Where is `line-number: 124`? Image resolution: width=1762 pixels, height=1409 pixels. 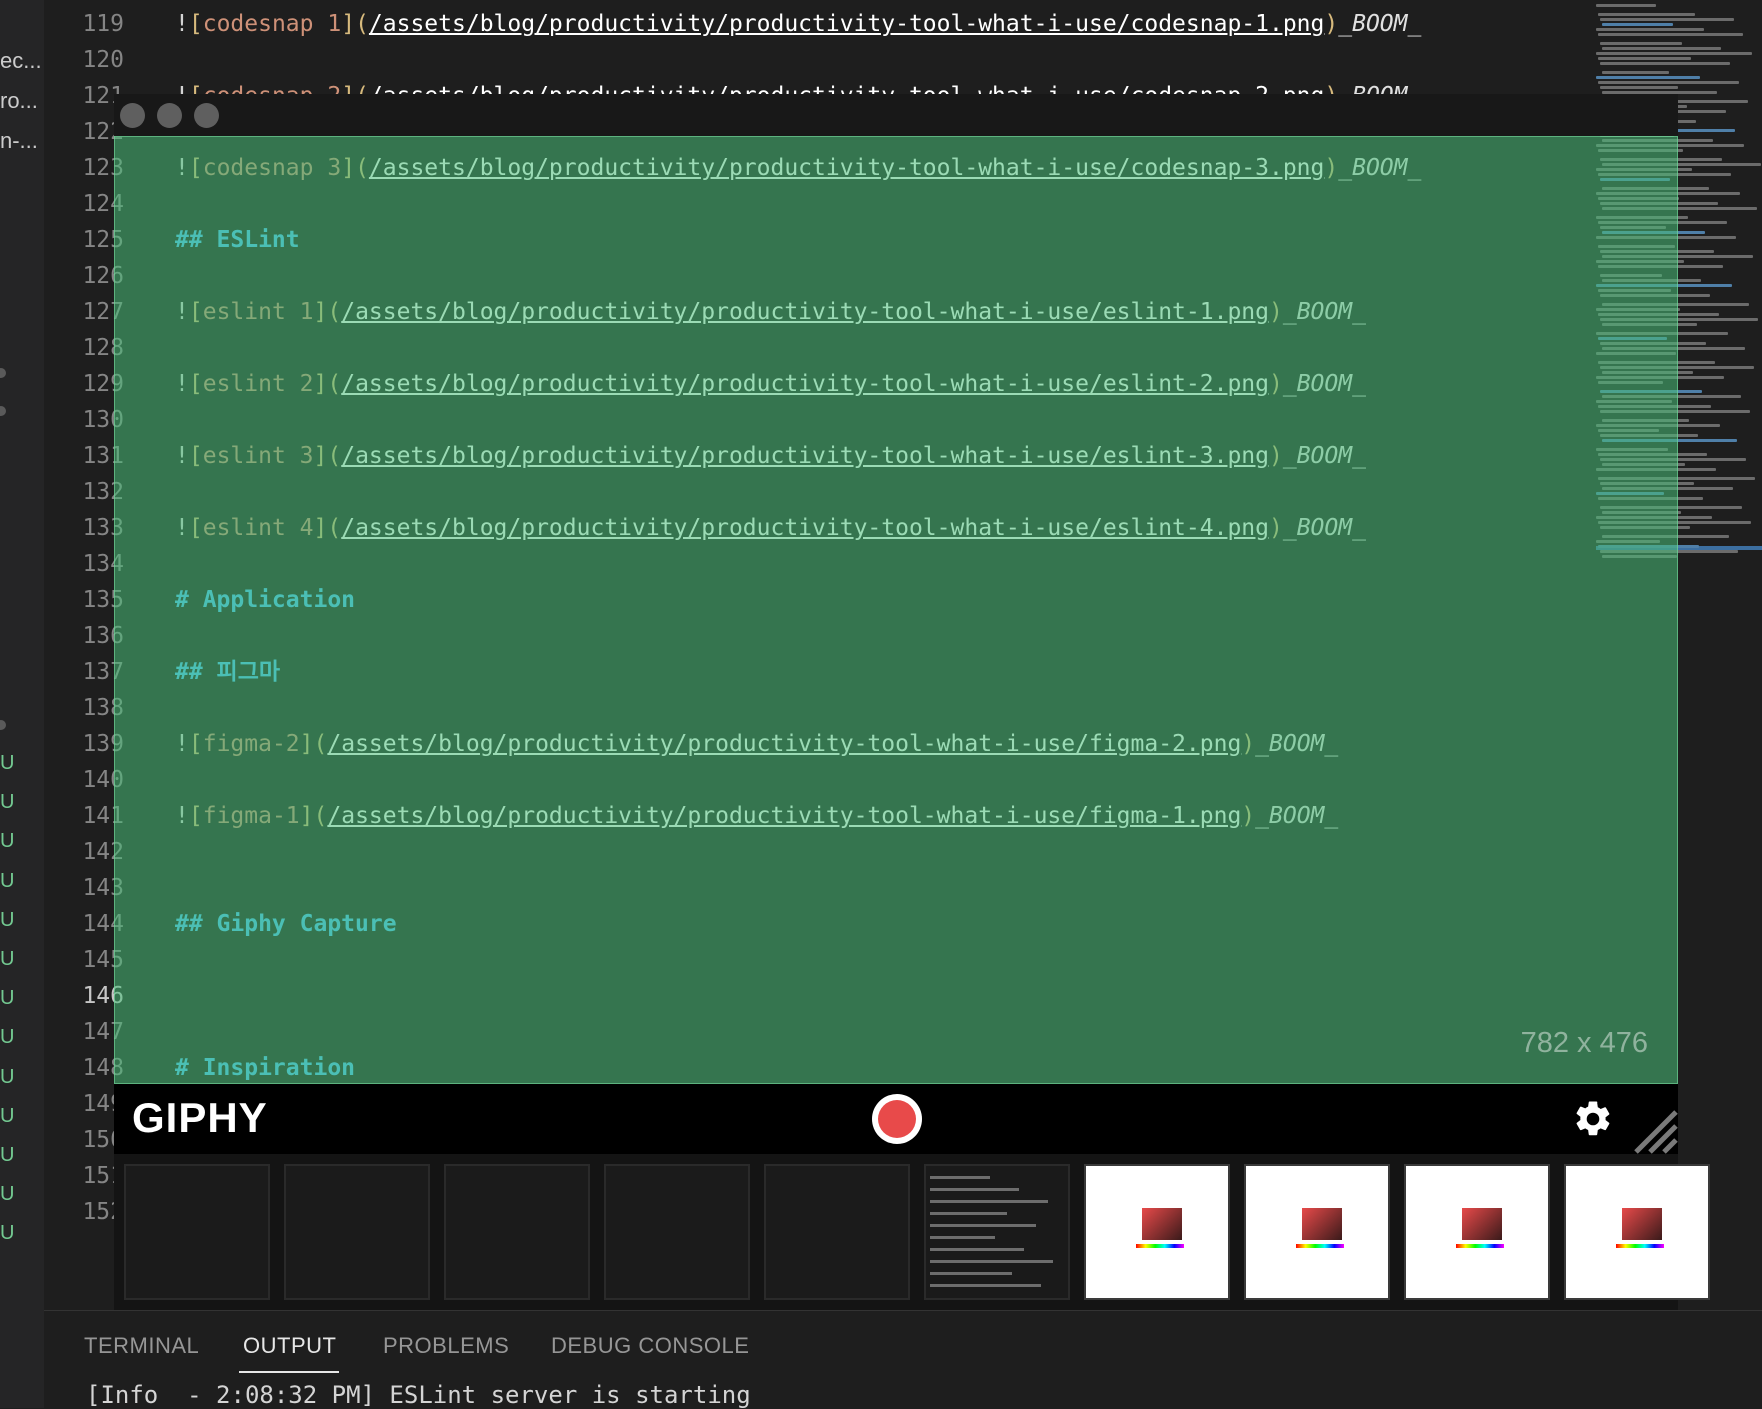 line-number: 124 is located at coordinates (103, 204).